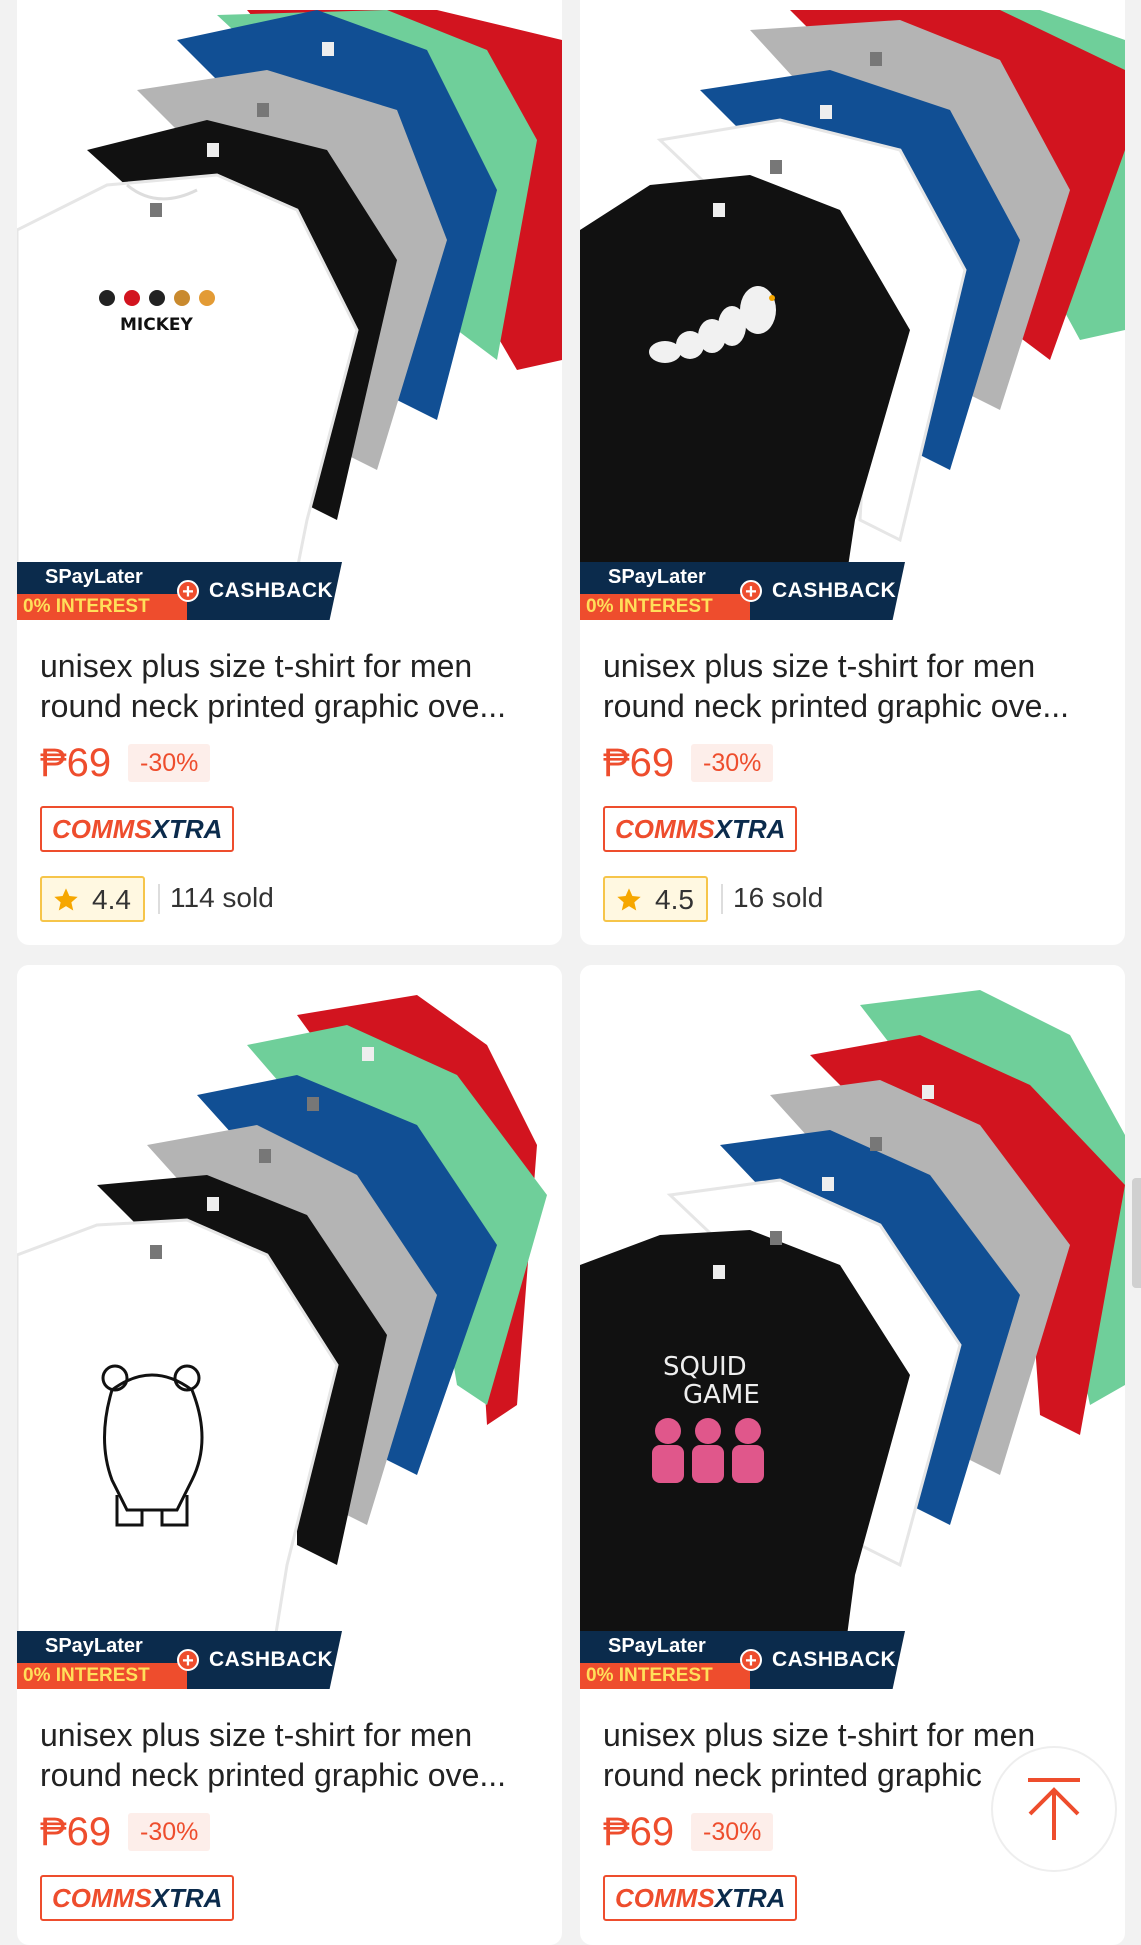  I want to click on svg-text: MICKEY, so click(157, 325).